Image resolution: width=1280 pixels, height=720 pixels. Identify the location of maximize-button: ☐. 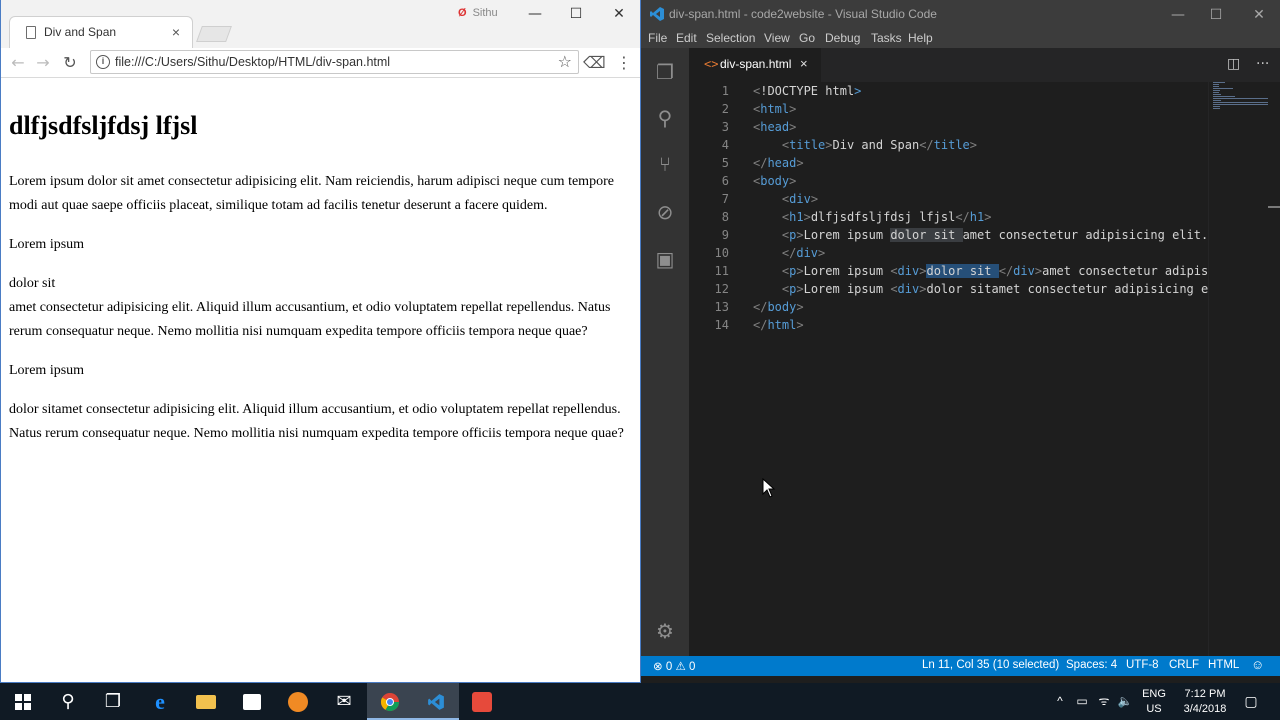
(576, 14).